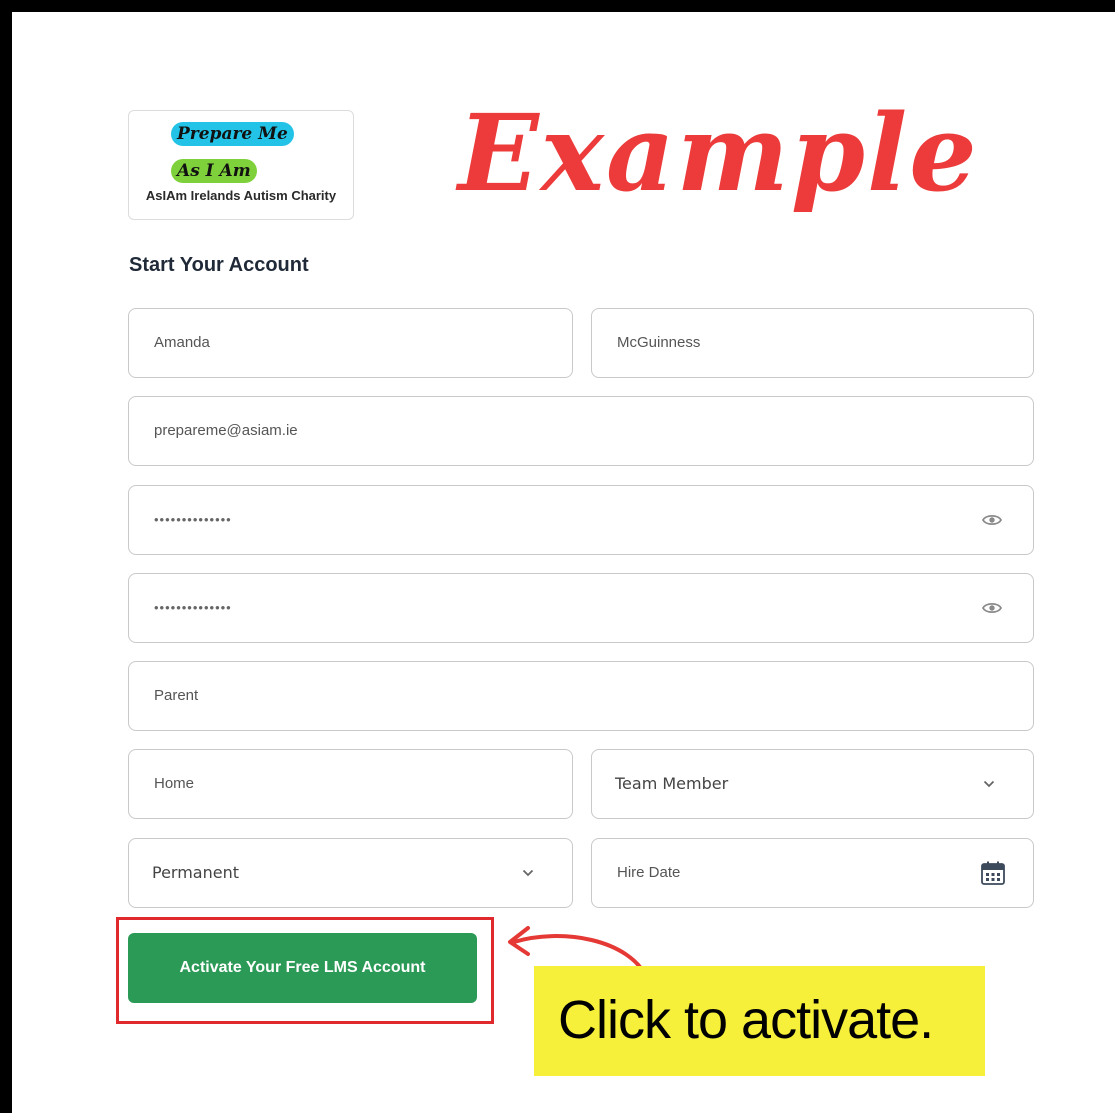 The image size is (1115, 1113). Describe the element at coordinates (659, 342) in the screenshot. I see `last-name-value: McGuinness` at that location.